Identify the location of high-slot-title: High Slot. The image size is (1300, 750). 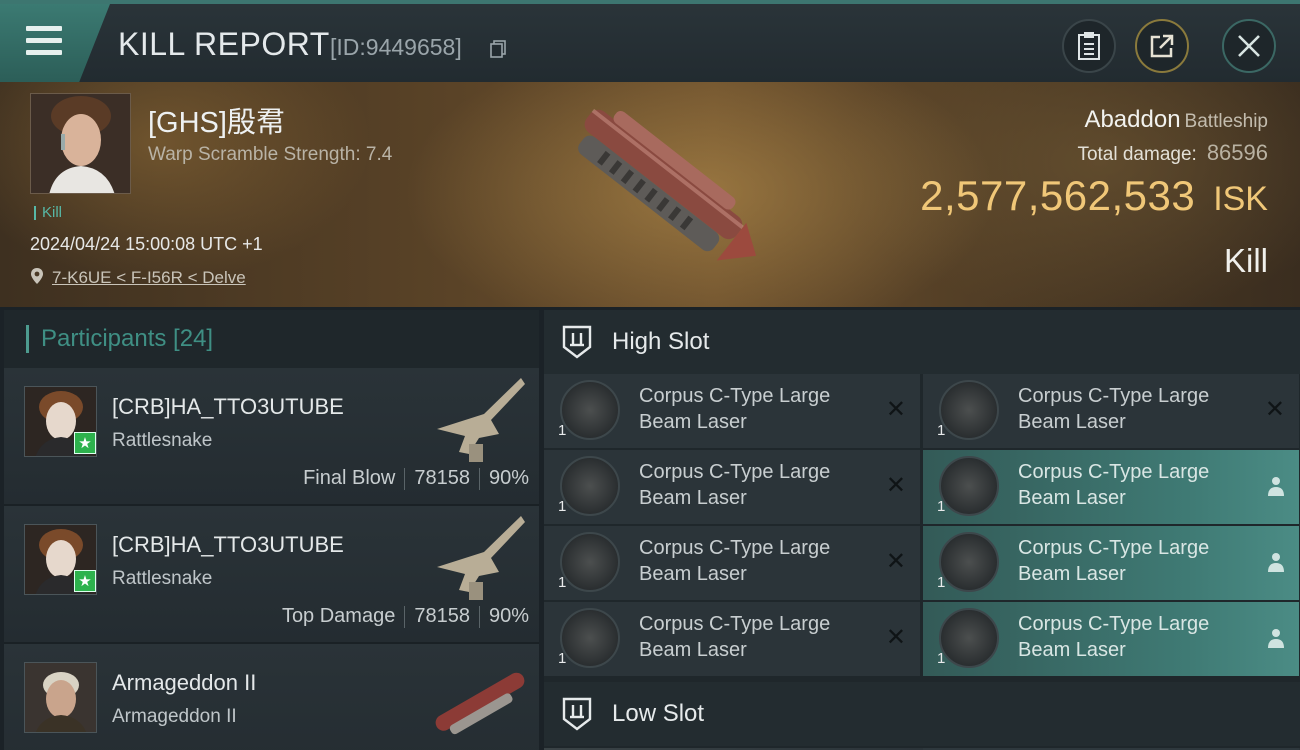
(661, 341).